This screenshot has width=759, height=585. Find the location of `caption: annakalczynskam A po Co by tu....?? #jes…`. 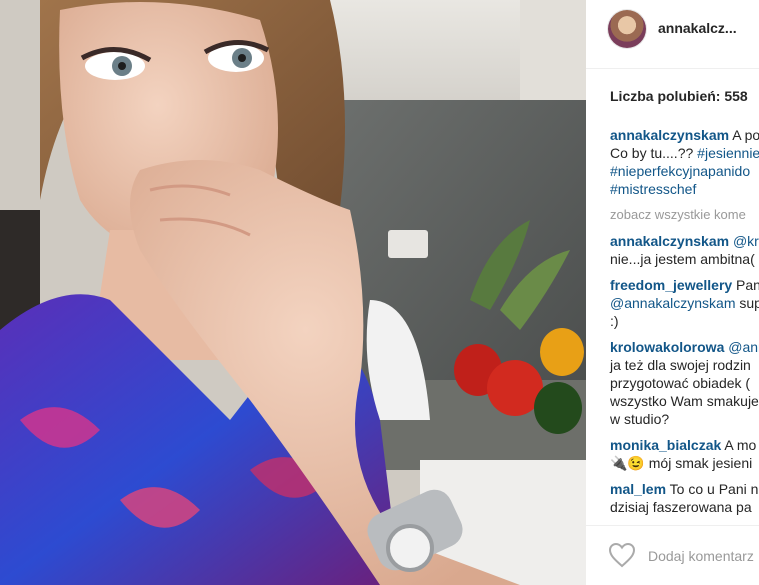

caption: annakalczynskam A po Co by tu....?? #jes… is located at coordinates (684, 162).